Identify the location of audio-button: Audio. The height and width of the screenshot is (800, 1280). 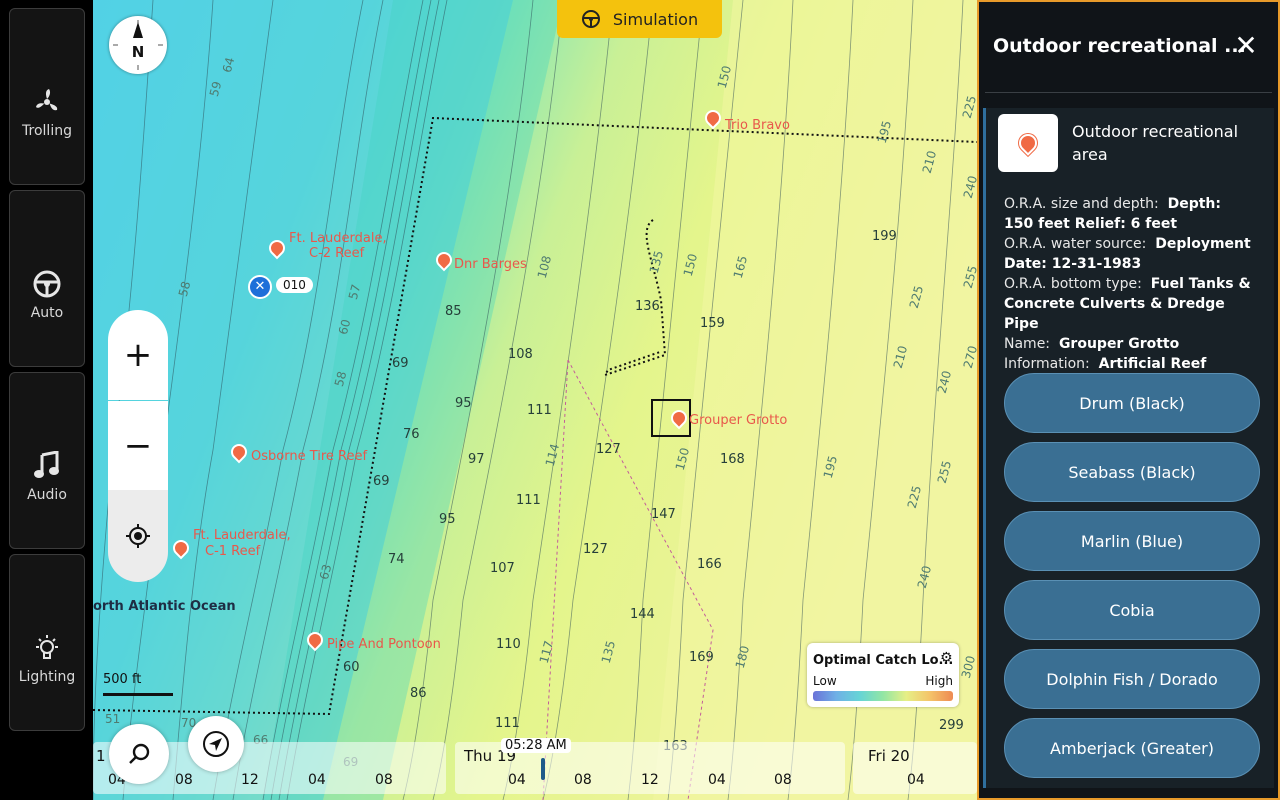
(47, 460).